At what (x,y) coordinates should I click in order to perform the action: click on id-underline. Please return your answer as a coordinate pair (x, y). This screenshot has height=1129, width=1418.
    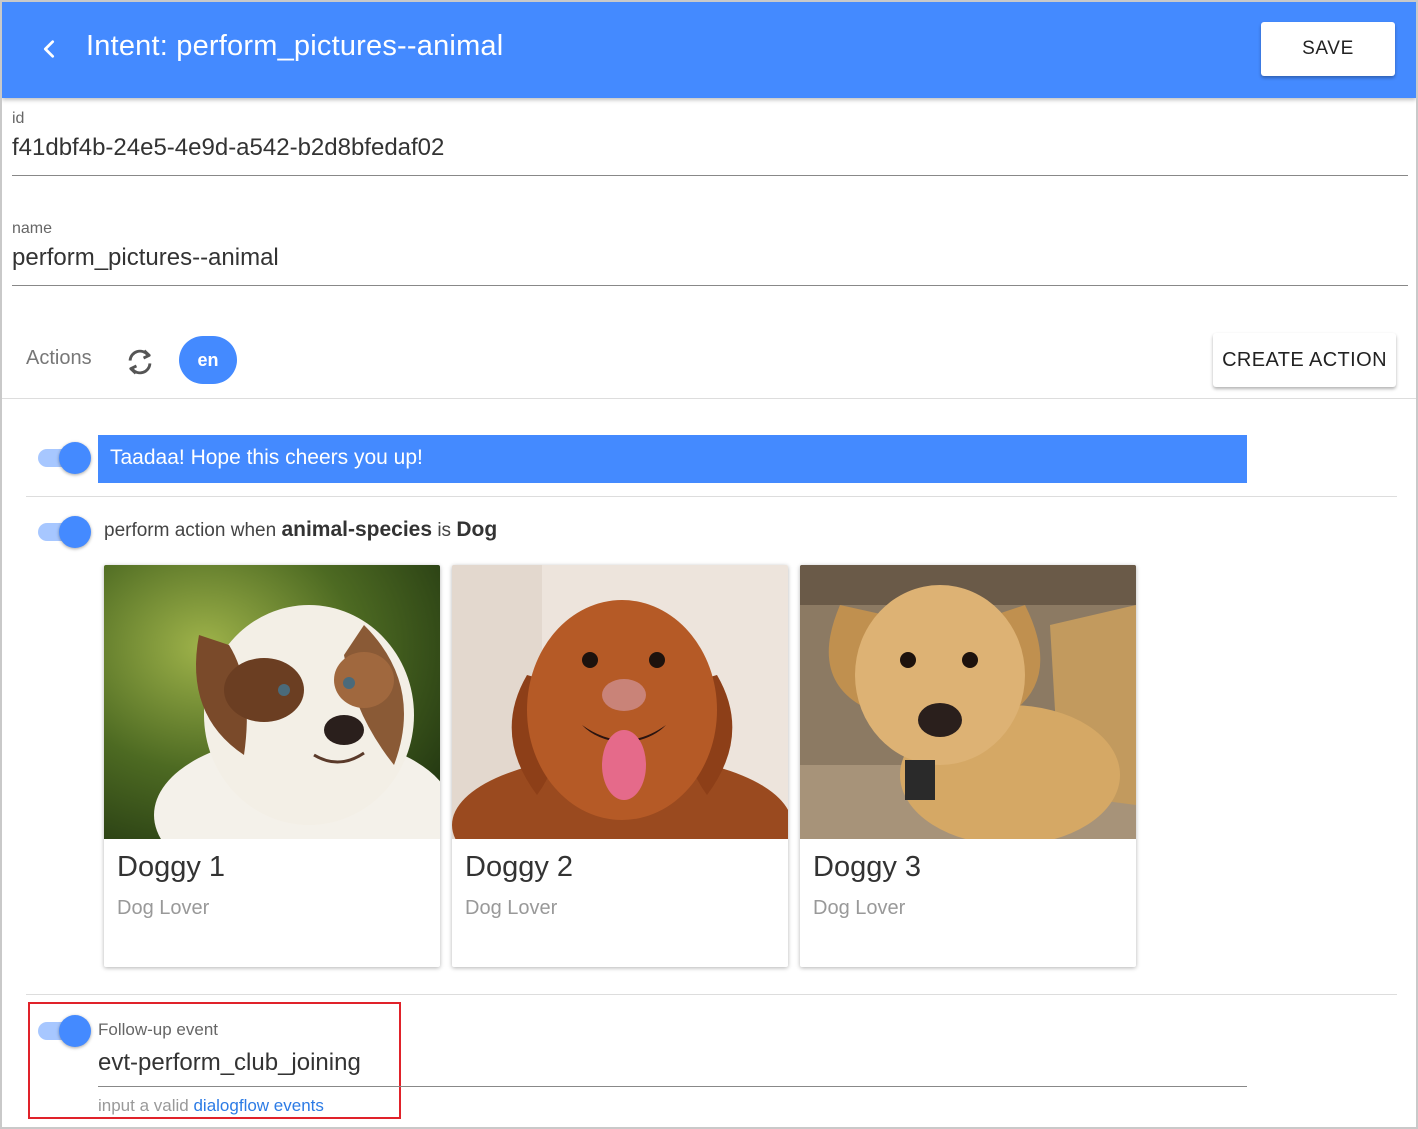
    Looking at the image, I should click on (710, 175).